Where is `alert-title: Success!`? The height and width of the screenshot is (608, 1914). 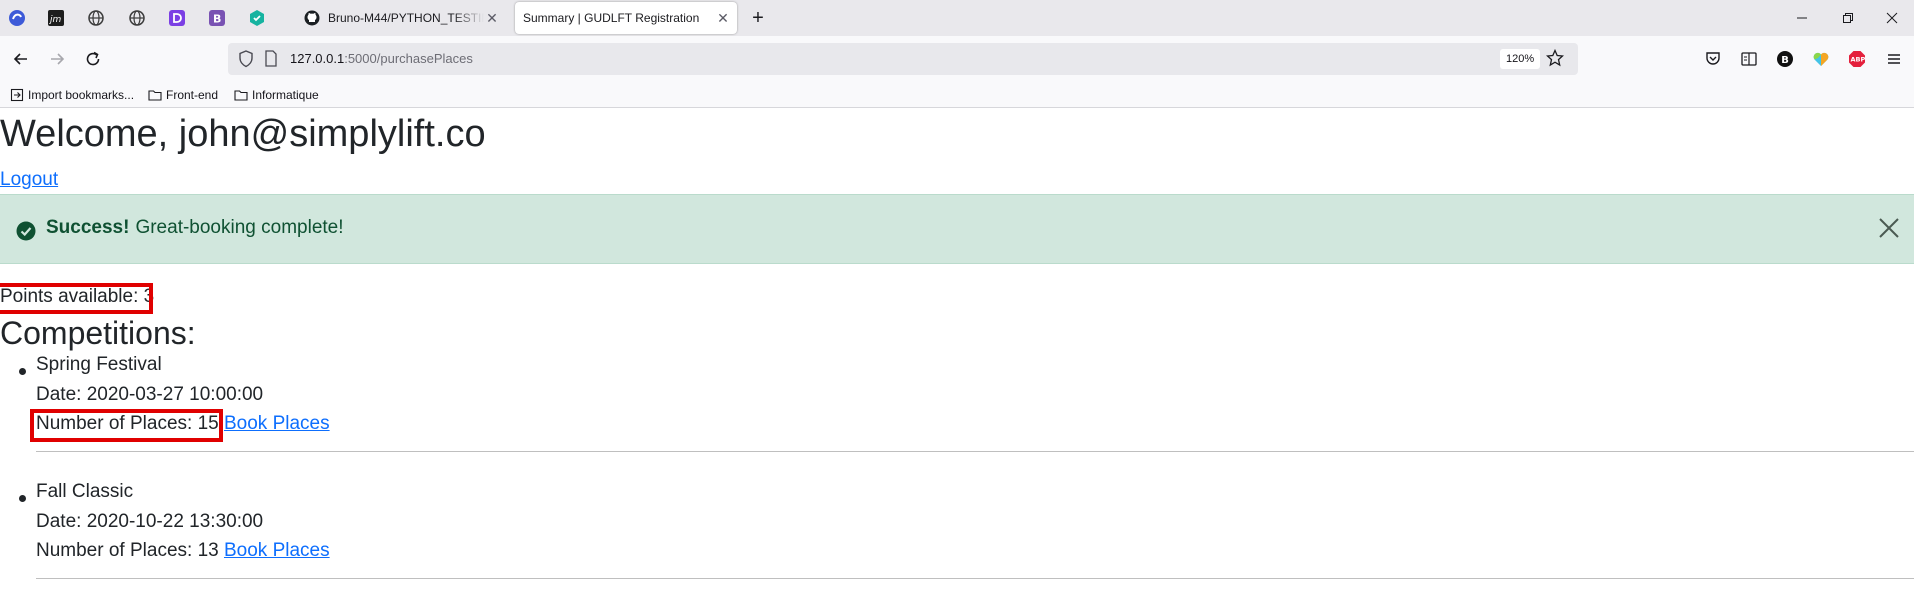
alert-title: Success! is located at coordinates (88, 227).